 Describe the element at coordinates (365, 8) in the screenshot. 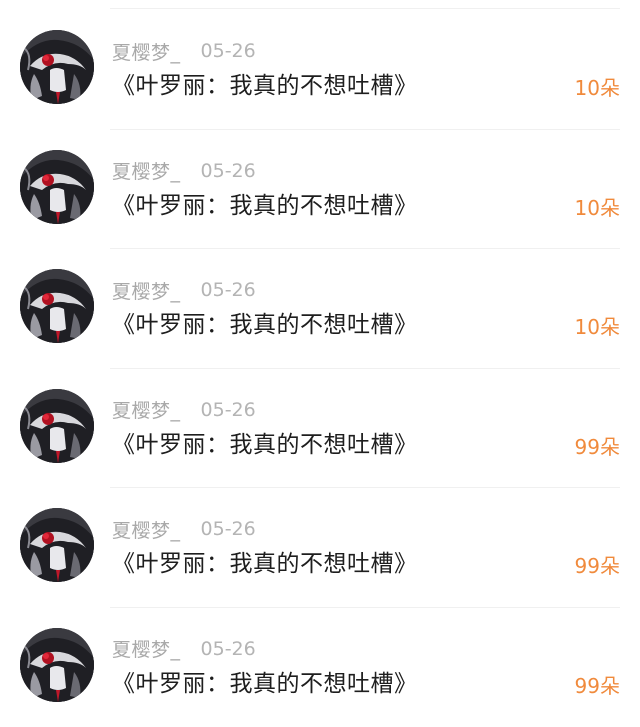

I see `top-divider` at that location.